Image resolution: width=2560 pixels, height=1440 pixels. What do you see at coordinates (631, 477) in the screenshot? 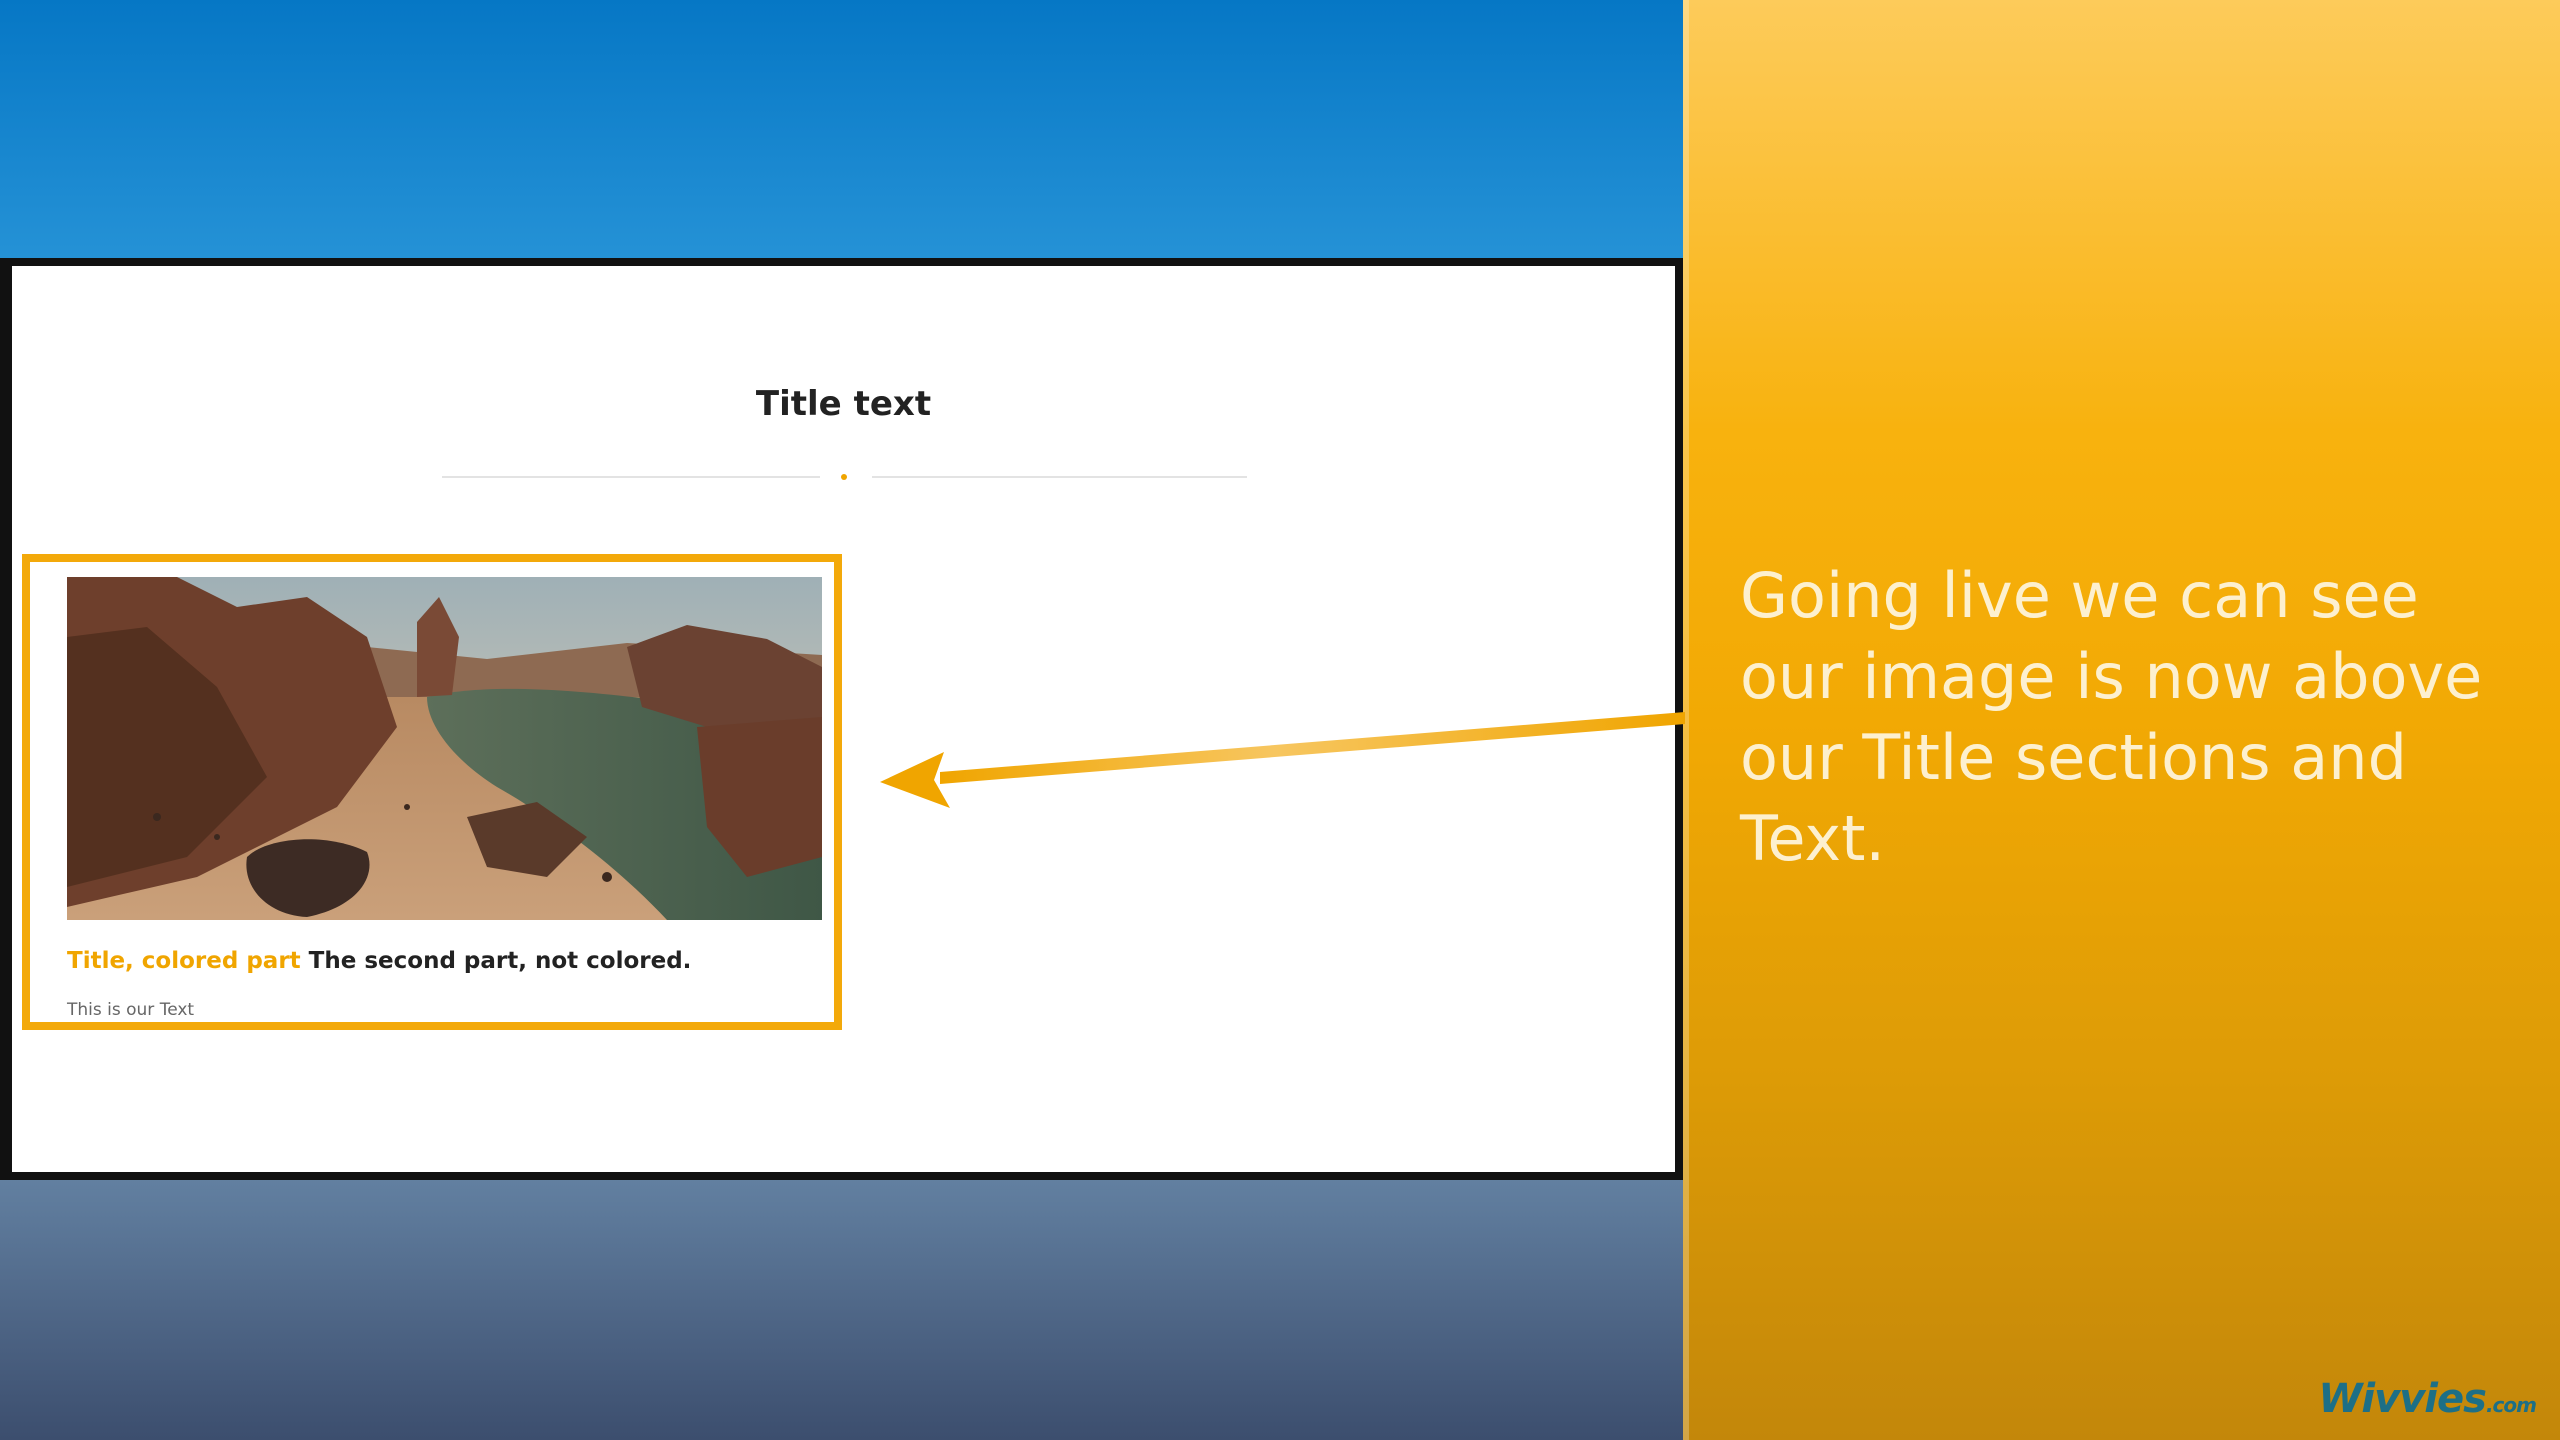
I see `separator-line-left` at bounding box center [631, 477].